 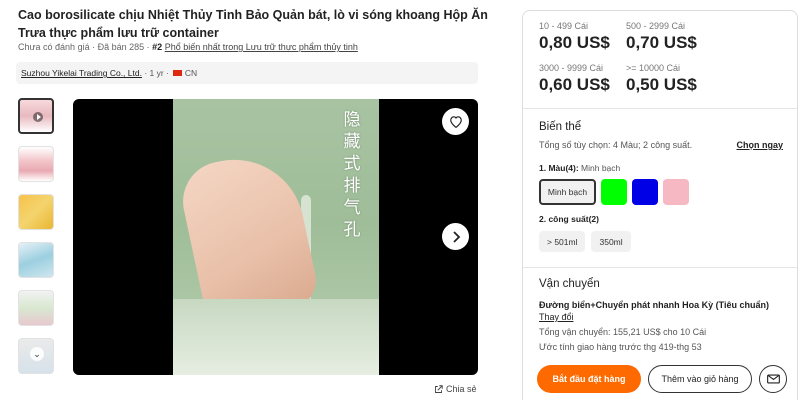 What do you see at coordinates (589, 379) in the screenshot?
I see `start-order-button: Bắt đầu đặt hàng` at bounding box center [589, 379].